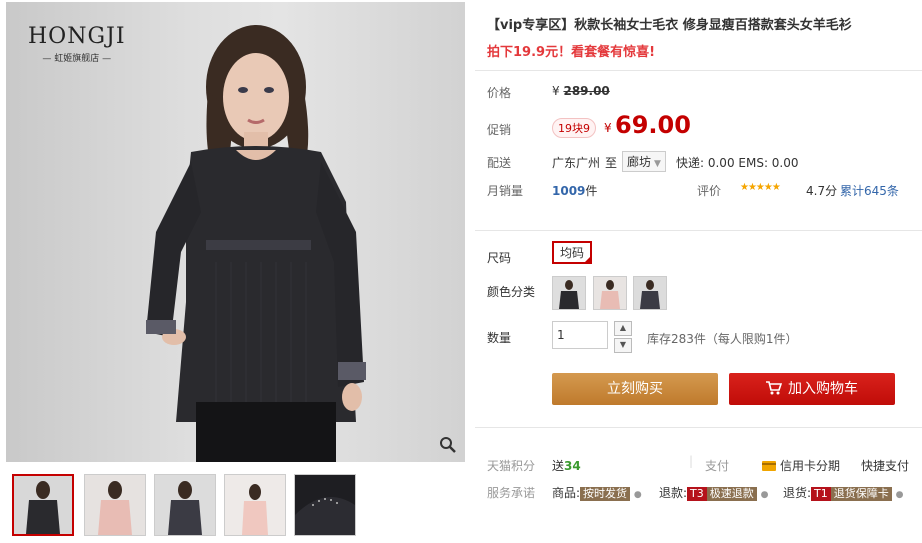 The width and height of the screenshot is (922, 543). What do you see at coordinates (653, 125) in the screenshot?
I see `promo-price: 69.00` at bounding box center [653, 125].